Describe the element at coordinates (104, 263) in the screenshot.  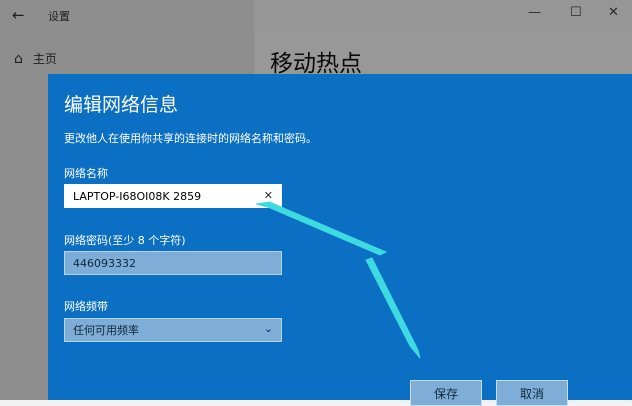
I see `password-value: 446093332` at that location.